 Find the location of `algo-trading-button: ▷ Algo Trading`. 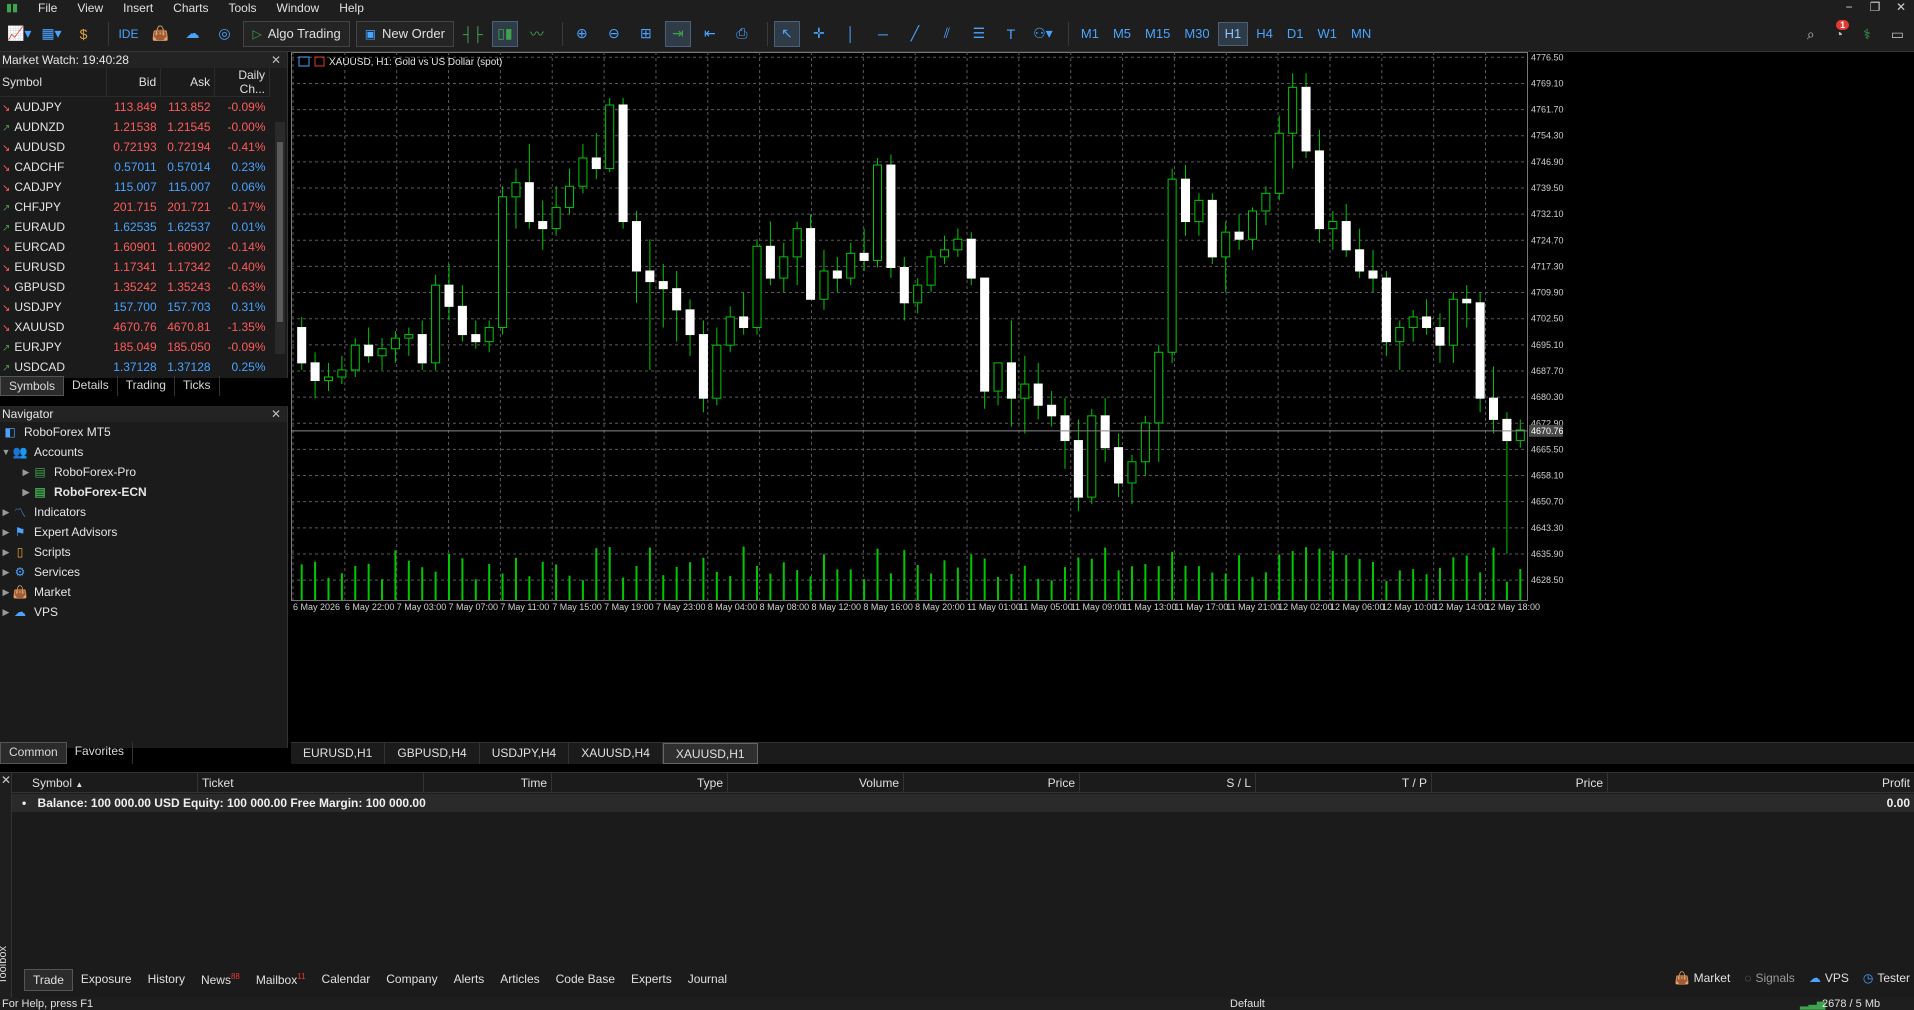

algo-trading-button: ▷ Algo Trading is located at coordinates (296, 33).